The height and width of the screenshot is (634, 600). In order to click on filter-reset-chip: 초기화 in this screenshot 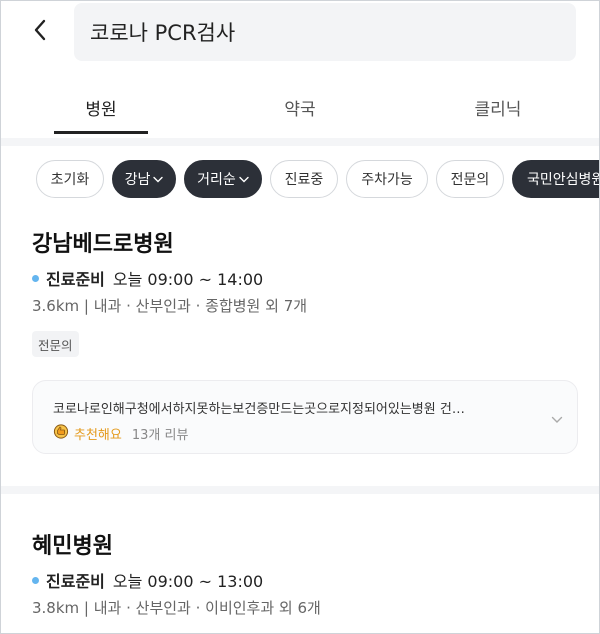, I will do `click(70, 179)`.